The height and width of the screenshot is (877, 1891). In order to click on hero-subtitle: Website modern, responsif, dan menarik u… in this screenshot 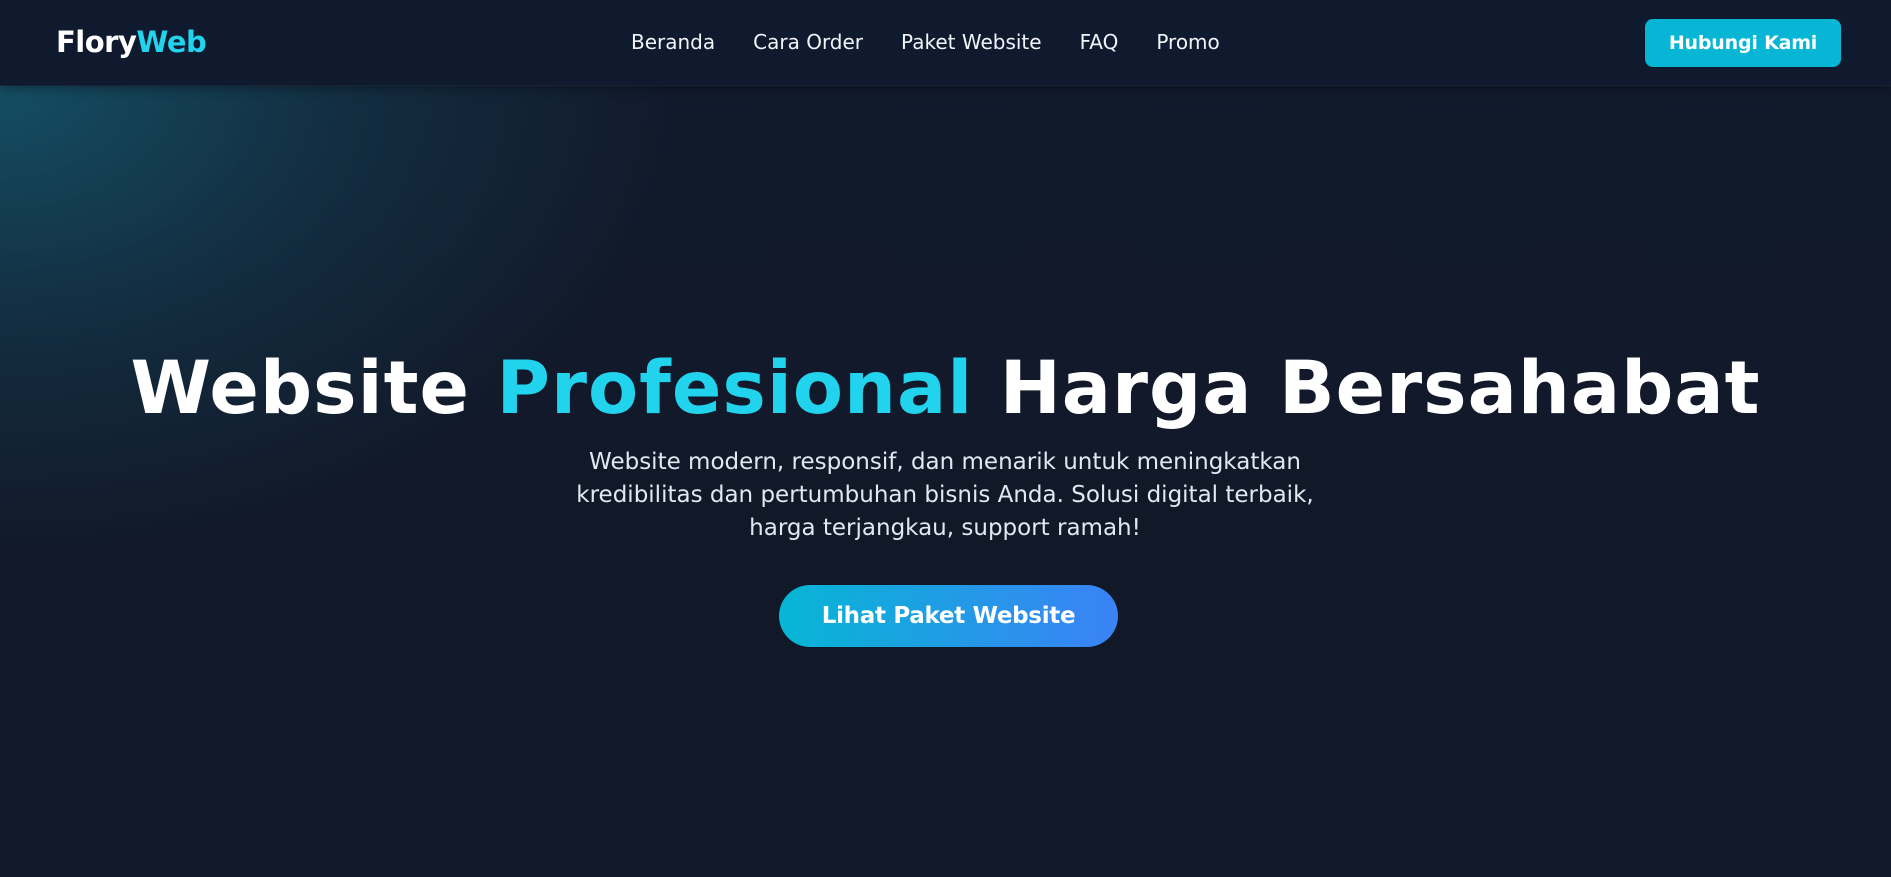, I will do `click(945, 495)`.